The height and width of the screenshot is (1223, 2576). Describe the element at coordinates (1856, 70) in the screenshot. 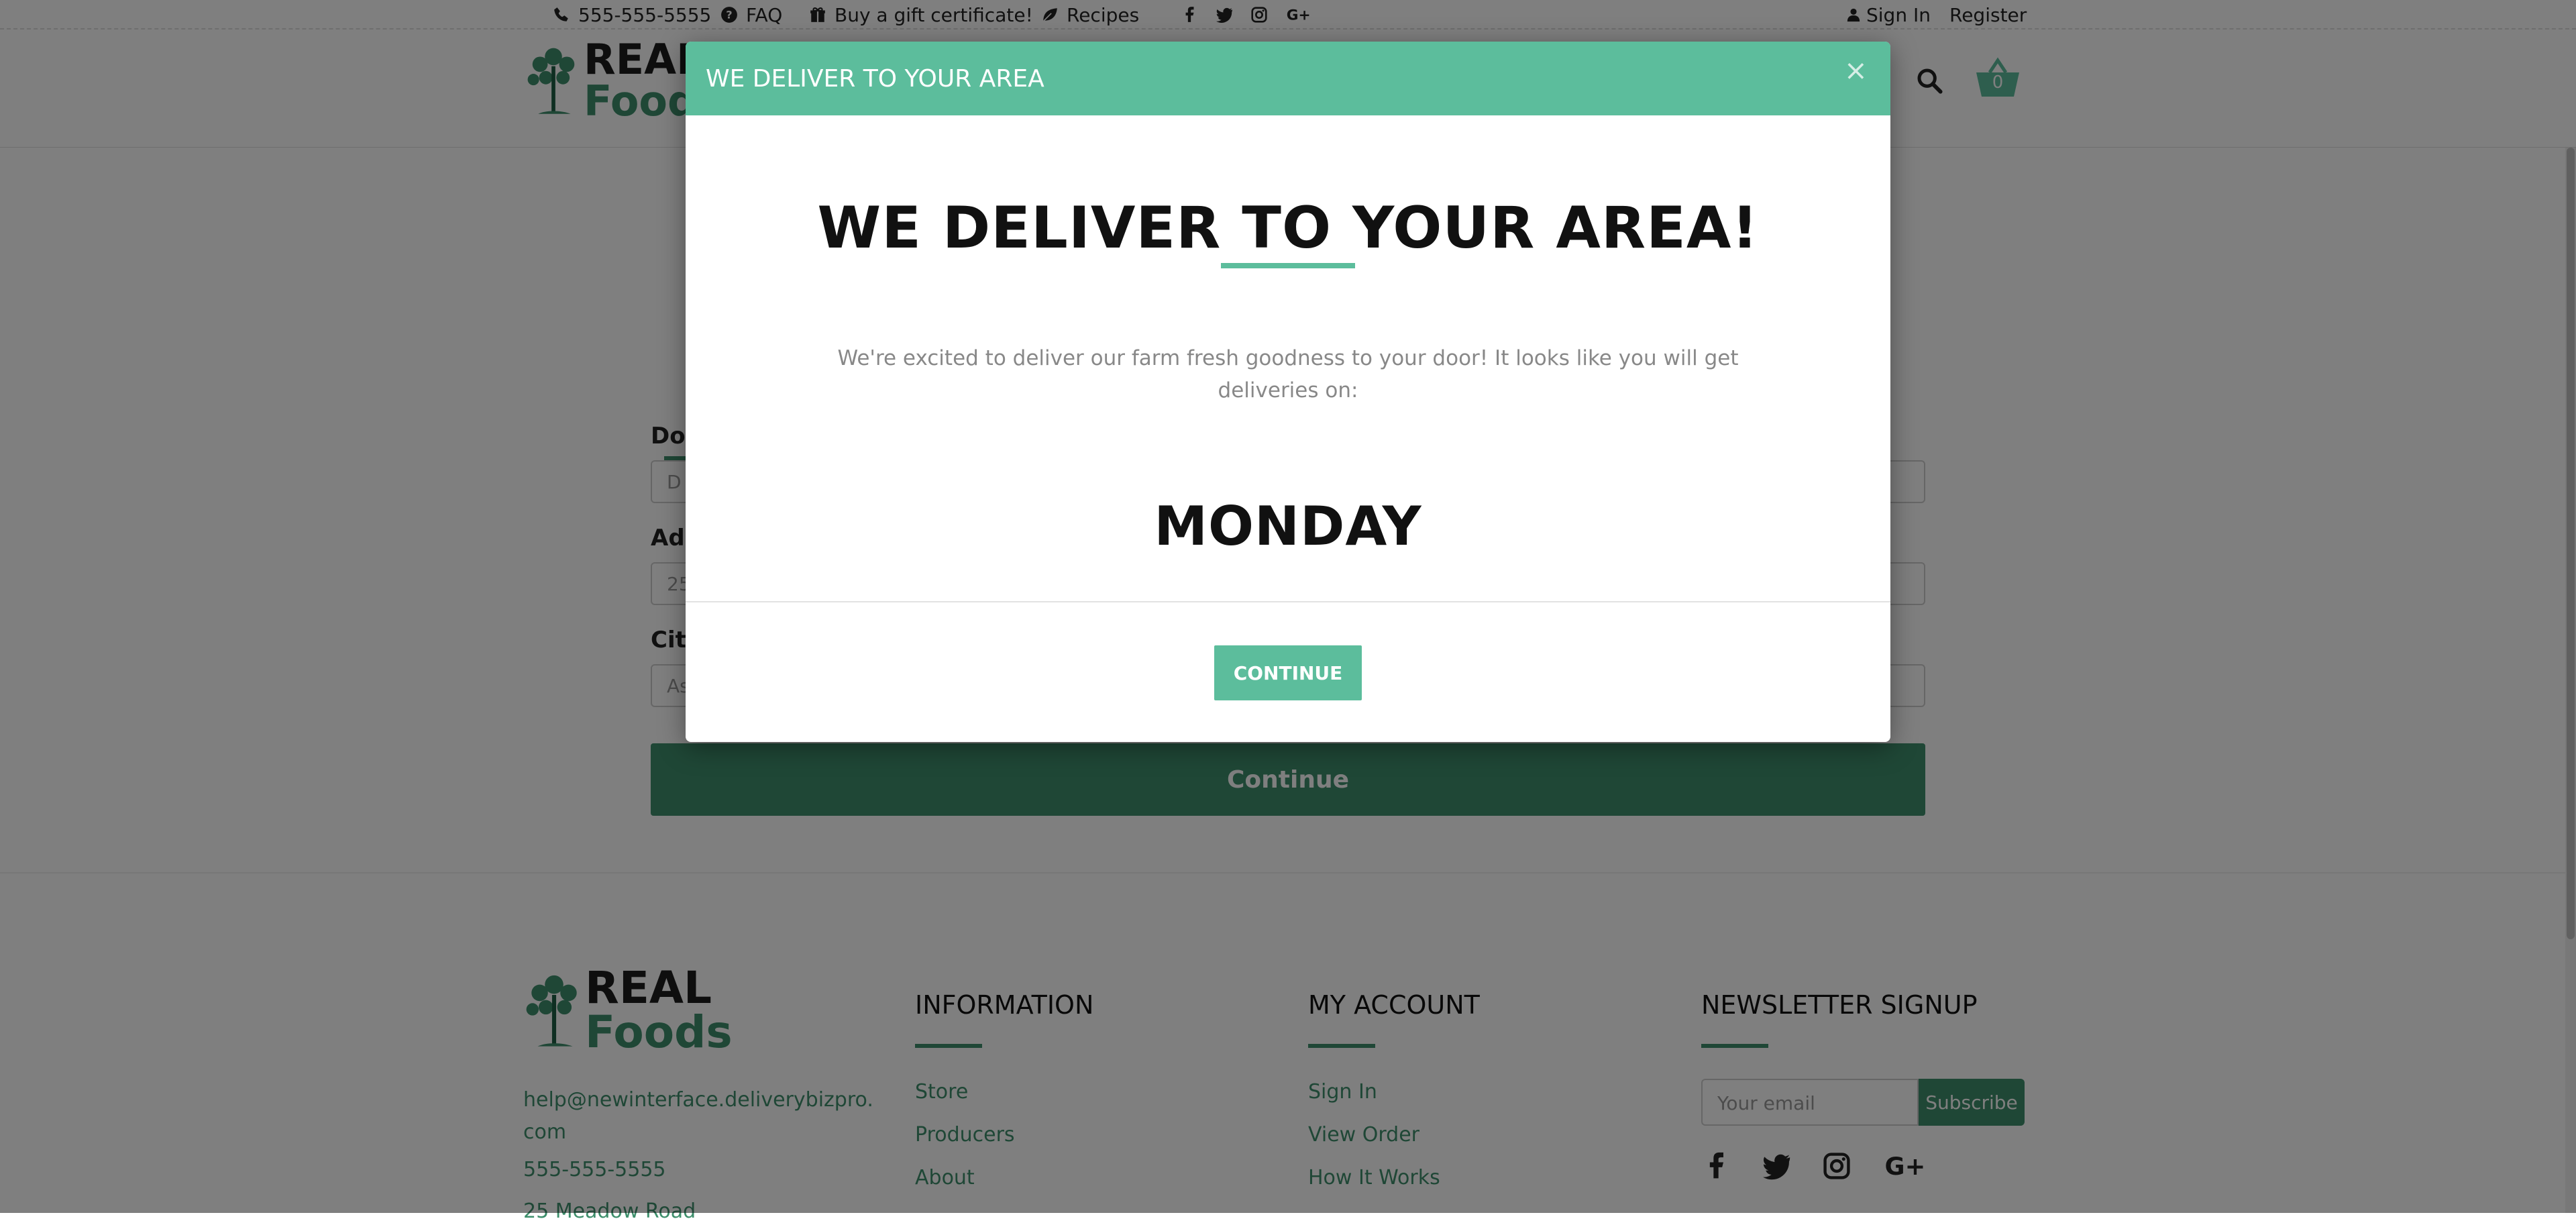

I see `close-icon: ×` at that location.